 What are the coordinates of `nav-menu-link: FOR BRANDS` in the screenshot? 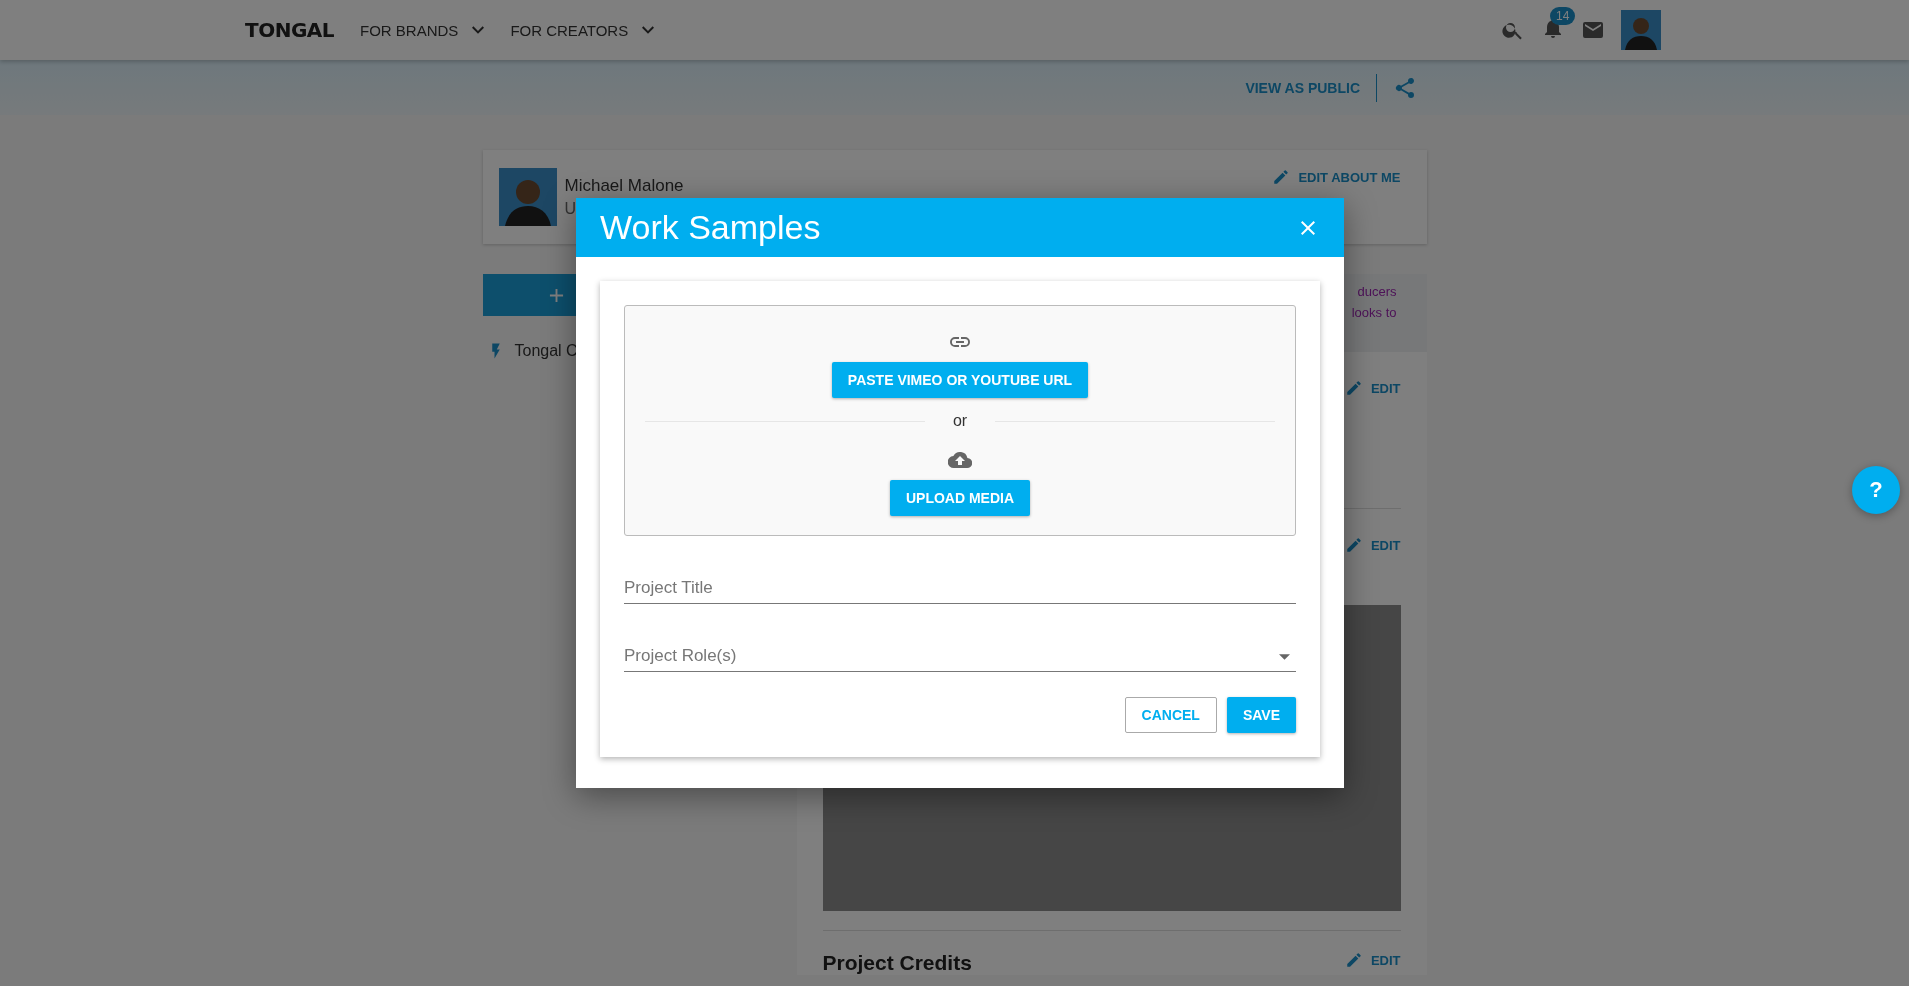 It's located at (422, 30).